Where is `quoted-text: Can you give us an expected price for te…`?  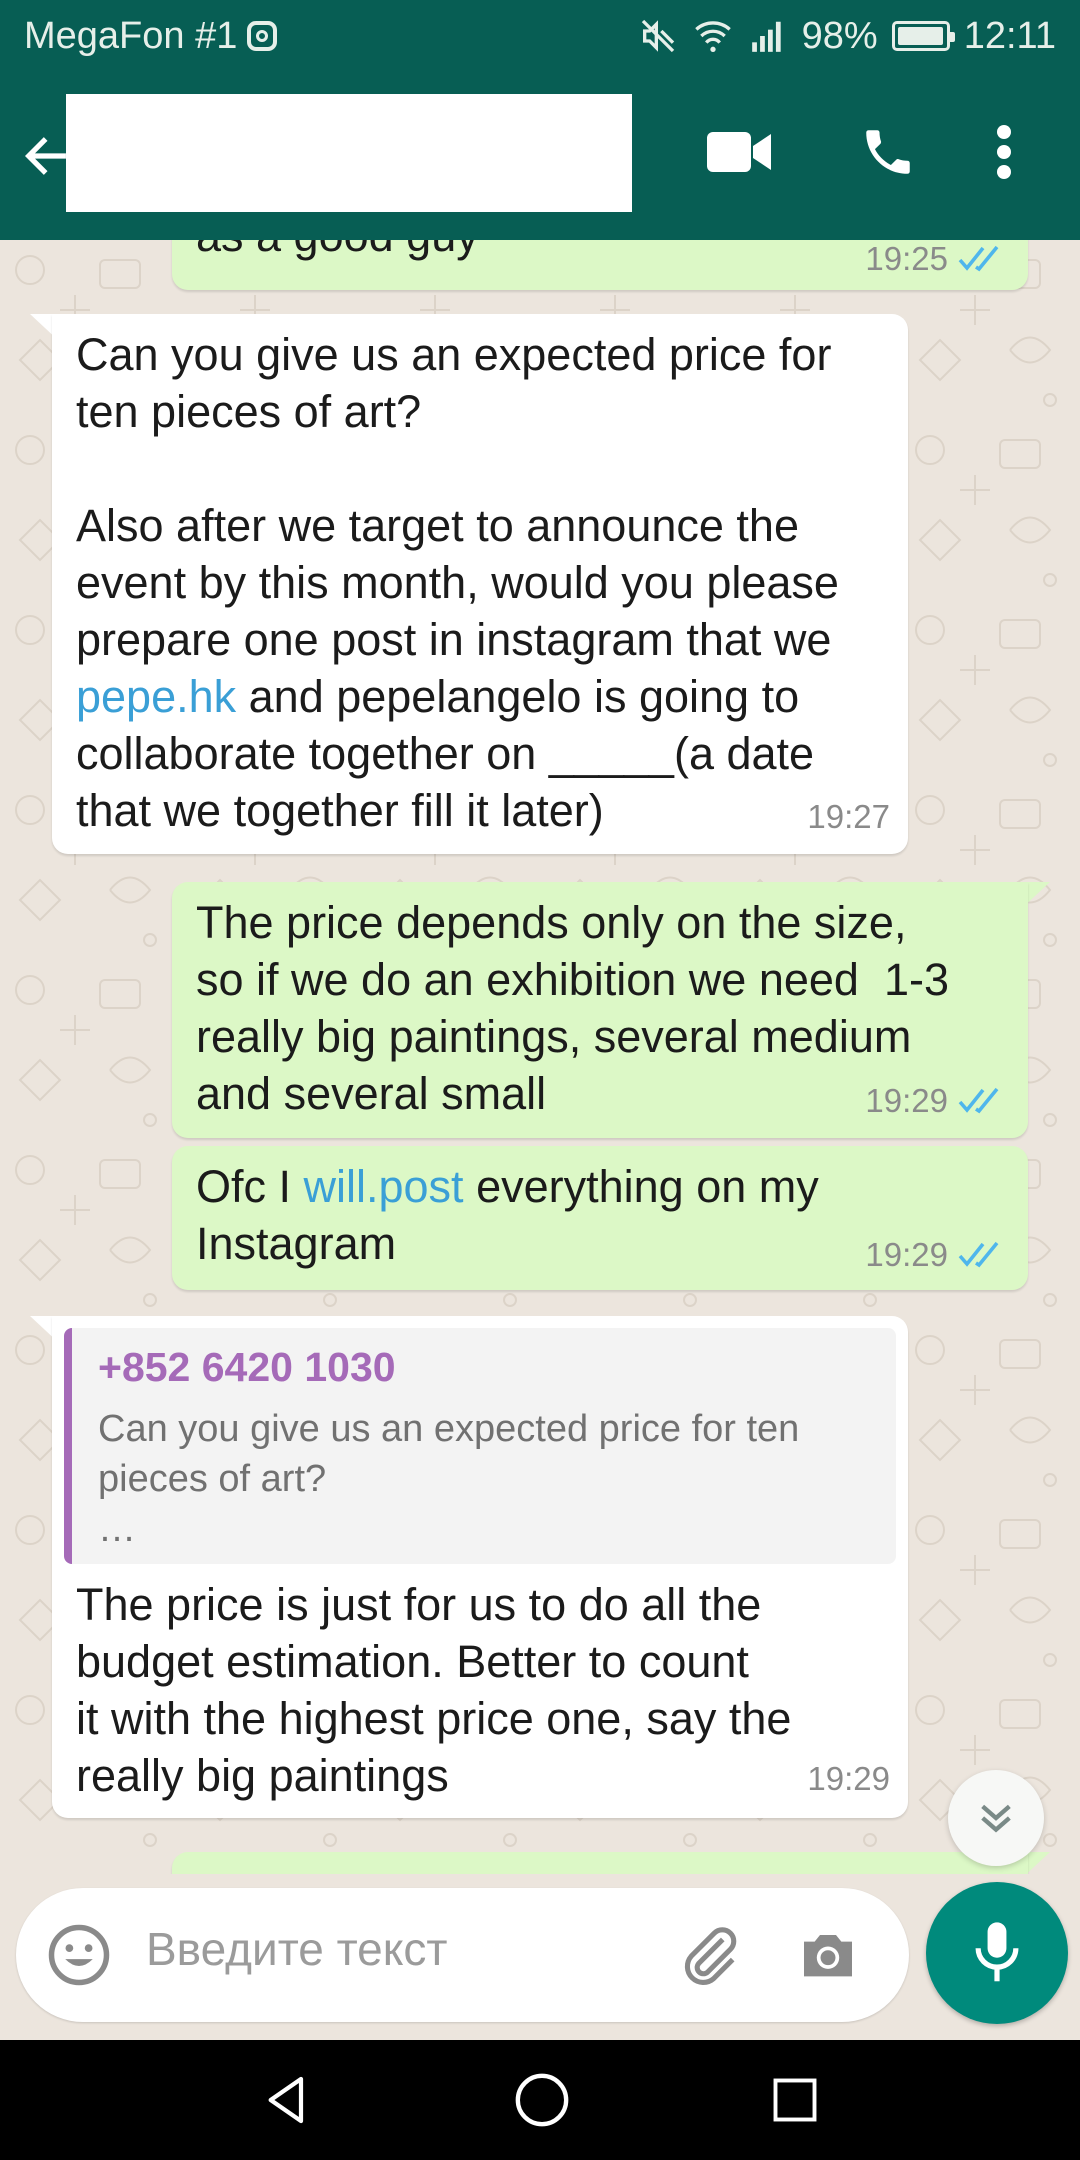 quoted-text: Can you give us an expected price for te… is located at coordinates (449, 1479).